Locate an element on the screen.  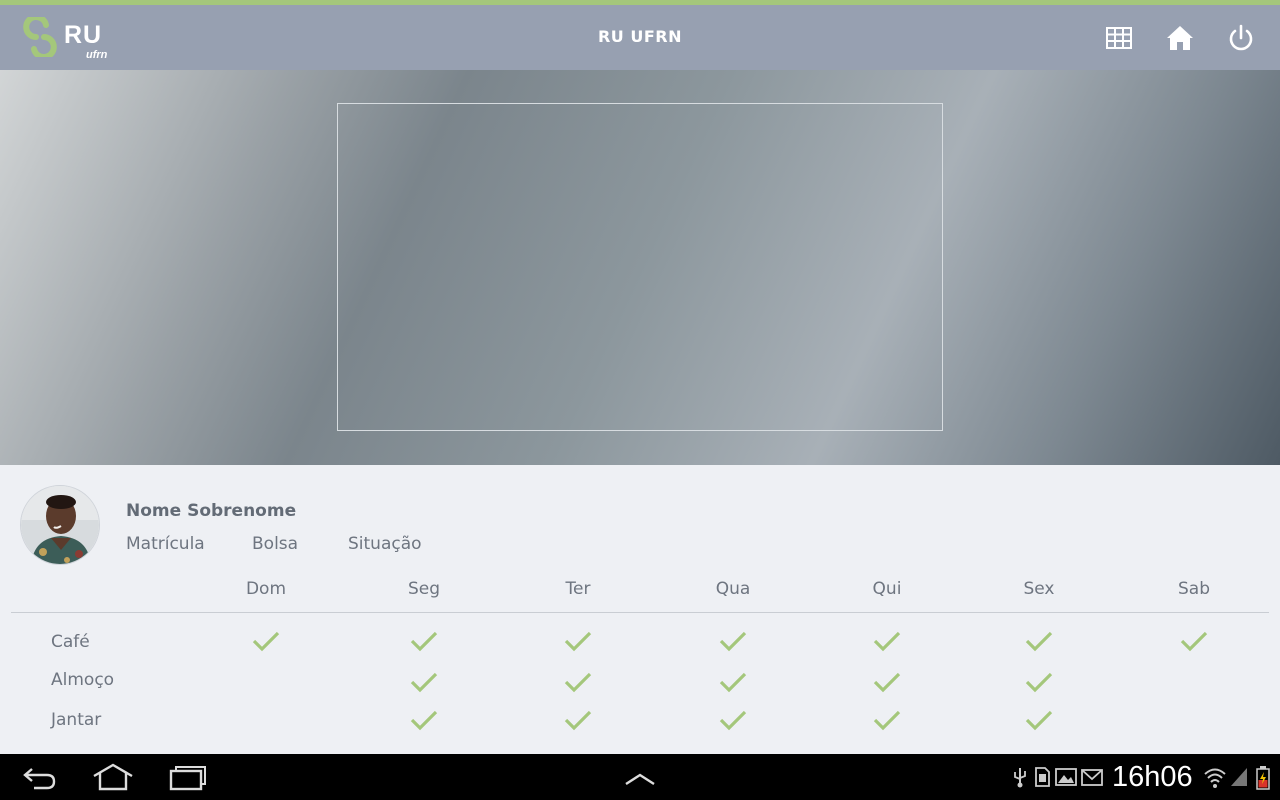
signal-icon is located at coordinates (1239, 777).